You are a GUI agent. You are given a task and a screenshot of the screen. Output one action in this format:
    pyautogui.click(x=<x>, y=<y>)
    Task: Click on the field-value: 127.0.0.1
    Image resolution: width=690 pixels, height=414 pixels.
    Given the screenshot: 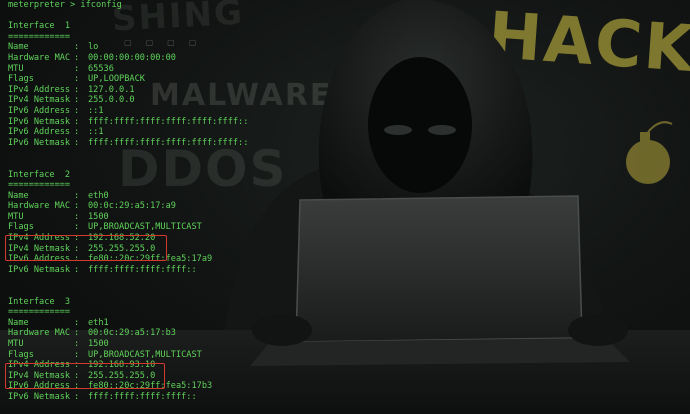 What is the action you would take?
    pyautogui.click(x=111, y=89)
    